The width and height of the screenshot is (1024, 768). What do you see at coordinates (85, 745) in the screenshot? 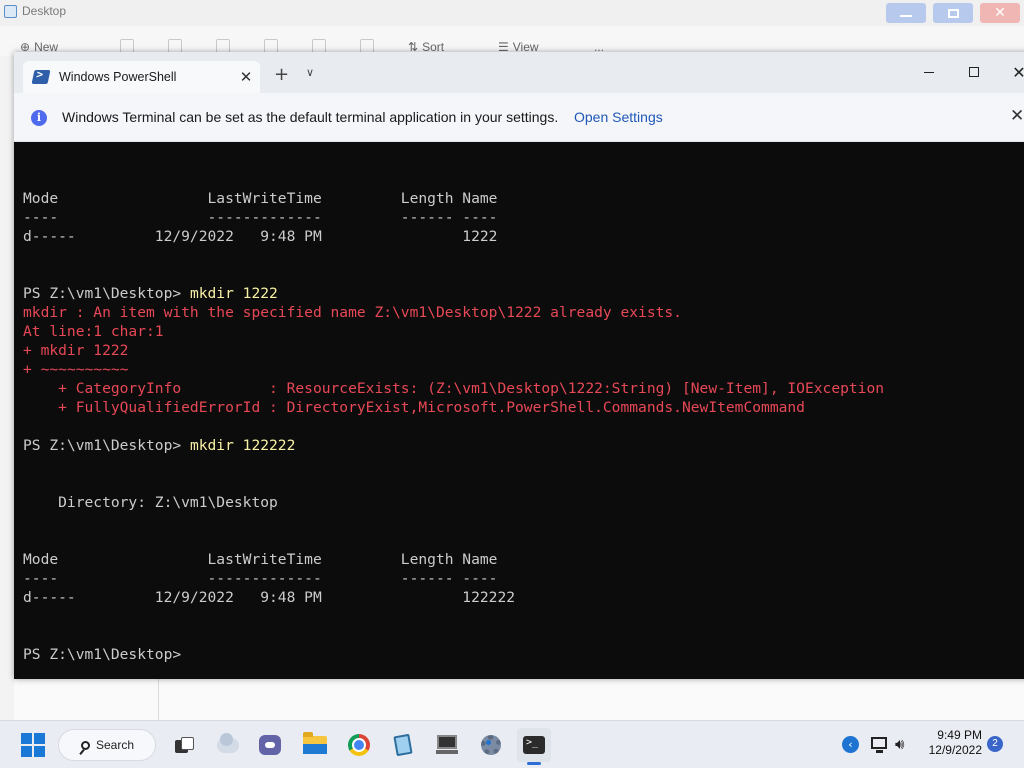
I see `search-icon` at bounding box center [85, 745].